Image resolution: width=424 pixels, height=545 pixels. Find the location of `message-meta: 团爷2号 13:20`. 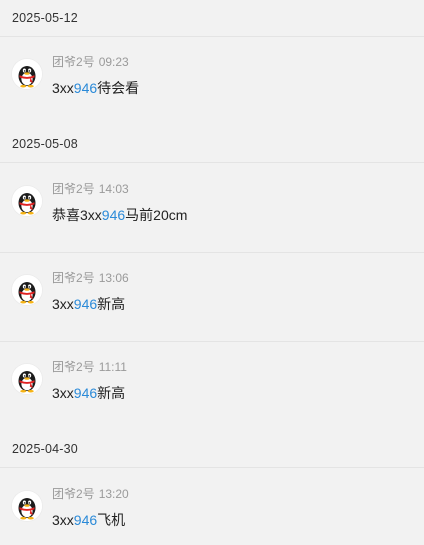

message-meta: 团爷2号 13:20 is located at coordinates (90, 493).